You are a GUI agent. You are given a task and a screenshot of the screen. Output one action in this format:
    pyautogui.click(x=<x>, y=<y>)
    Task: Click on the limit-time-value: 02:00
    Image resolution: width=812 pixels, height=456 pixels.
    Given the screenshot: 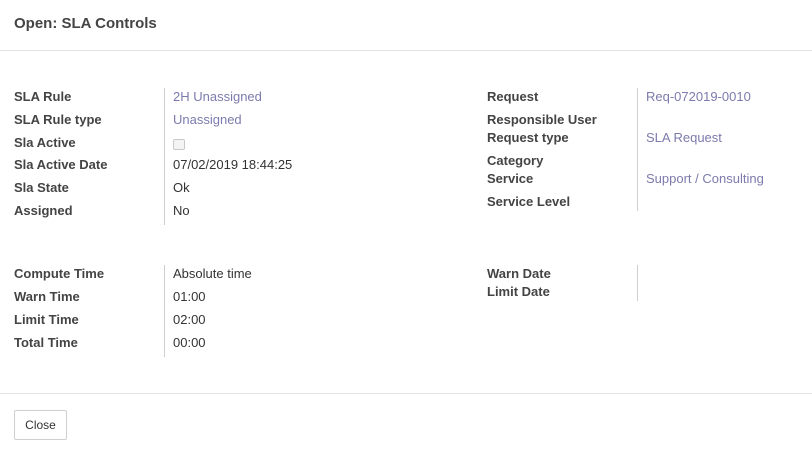 What is the action you would take?
    pyautogui.click(x=189, y=319)
    